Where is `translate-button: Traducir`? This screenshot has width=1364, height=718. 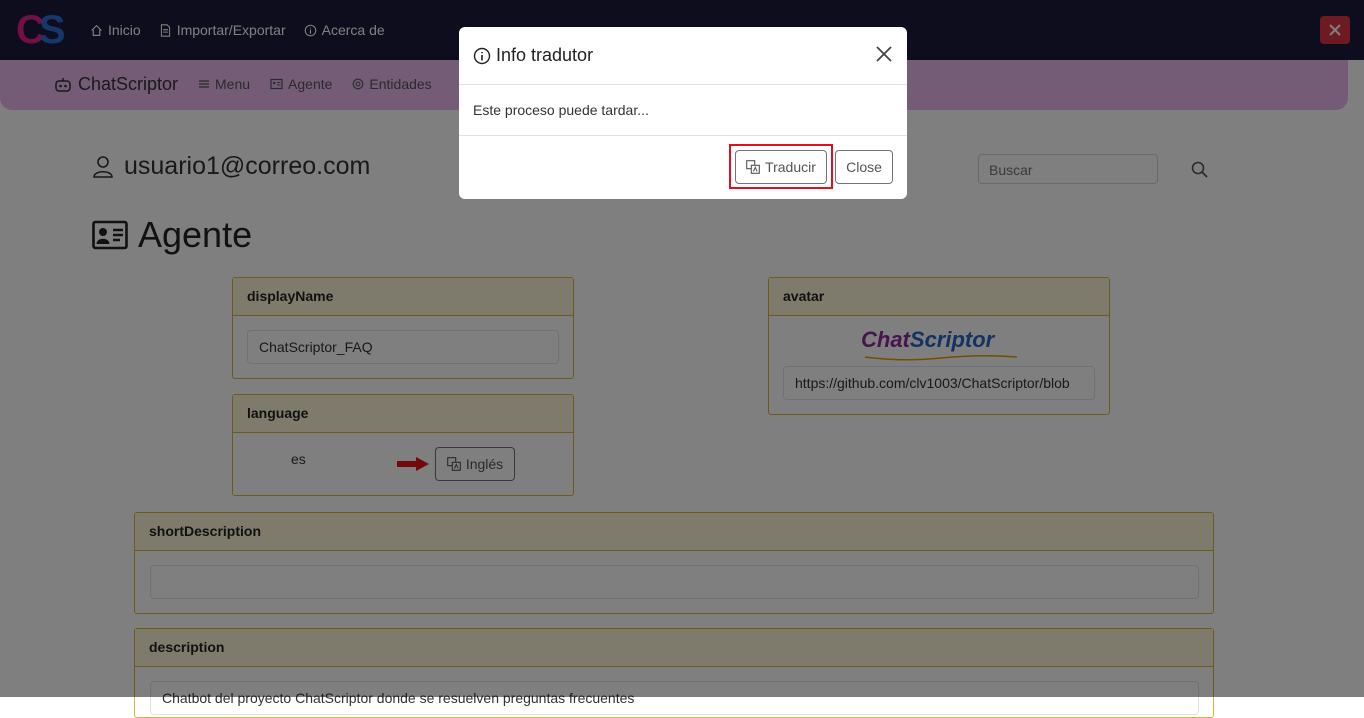
translate-button: Traducir is located at coordinates (781, 167).